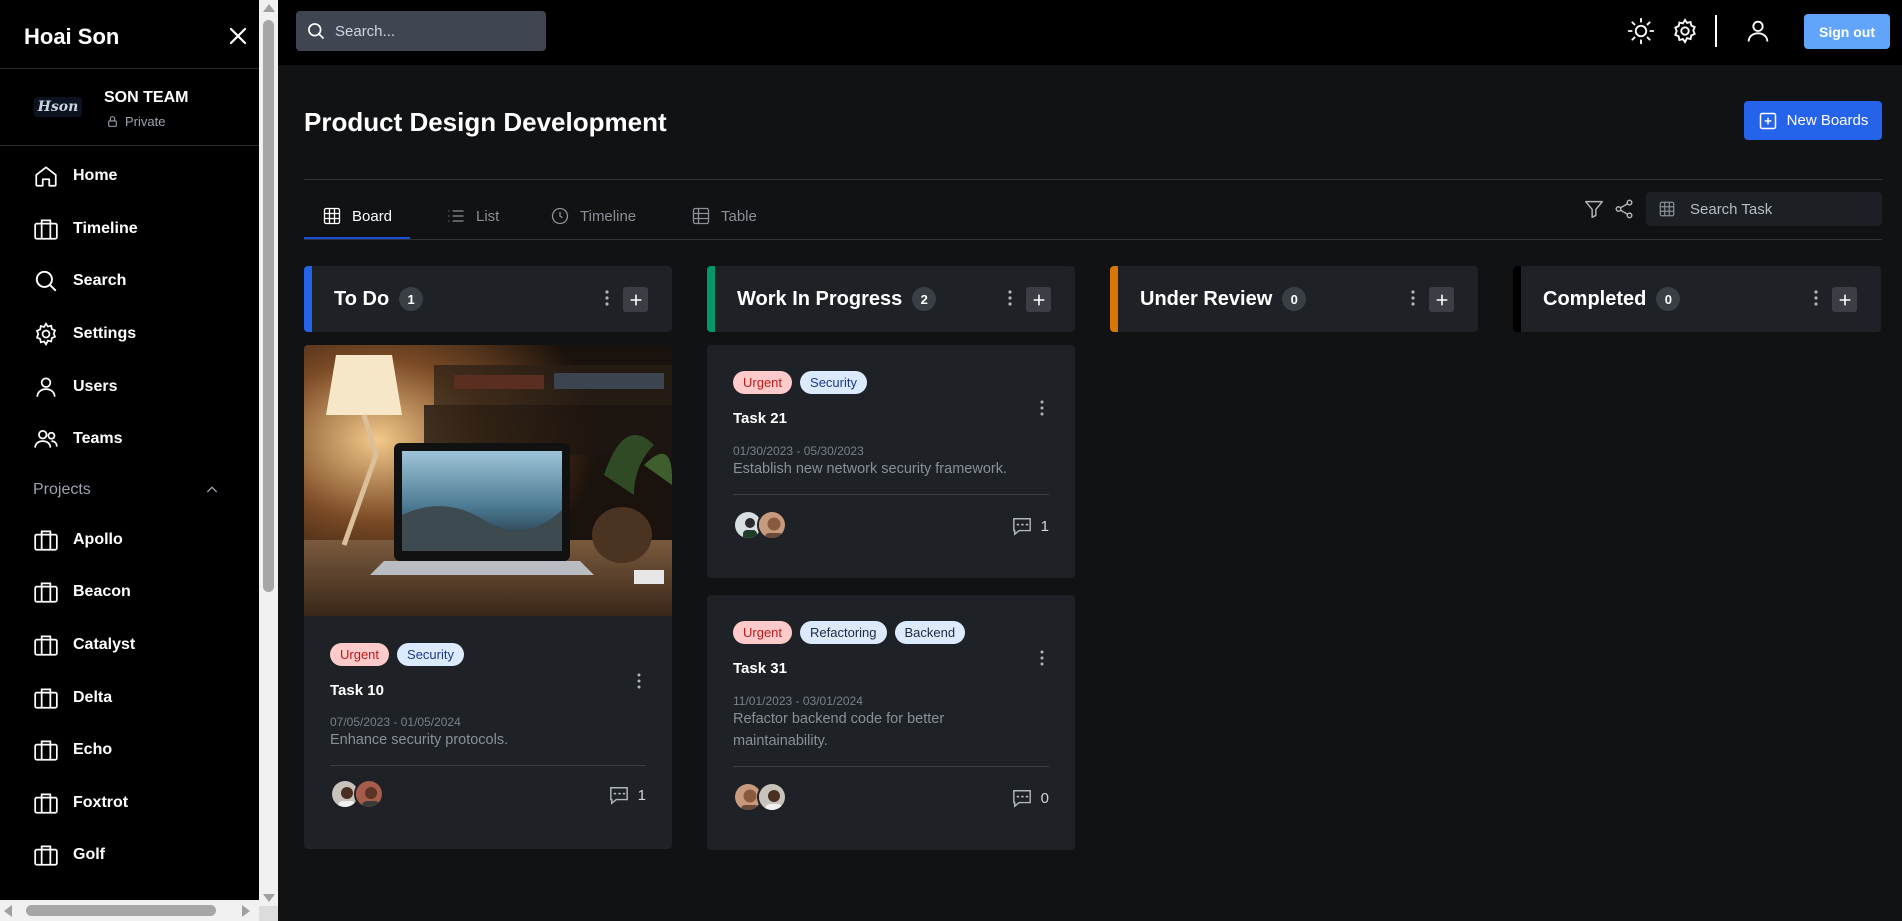 This screenshot has width=1902, height=921. What do you see at coordinates (724, 216) in the screenshot?
I see `tab-table: Table` at bounding box center [724, 216].